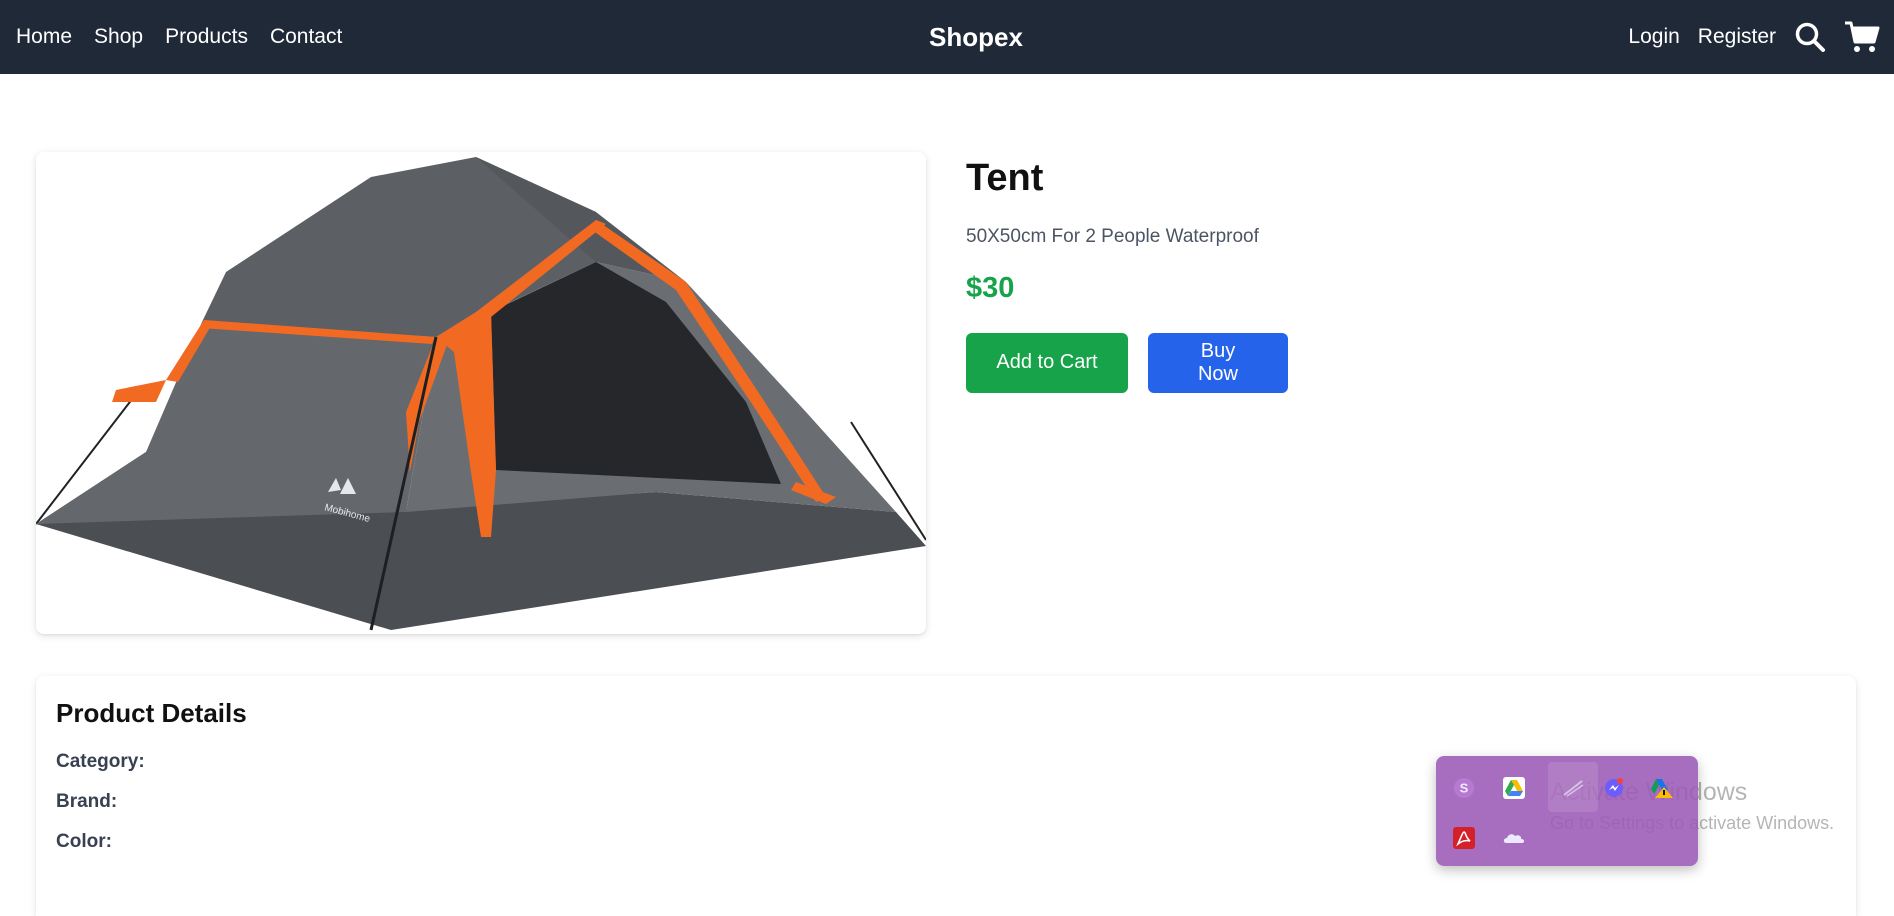 Image resolution: width=1894 pixels, height=916 pixels. I want to click on svg-text: S, so click(1464, 788).